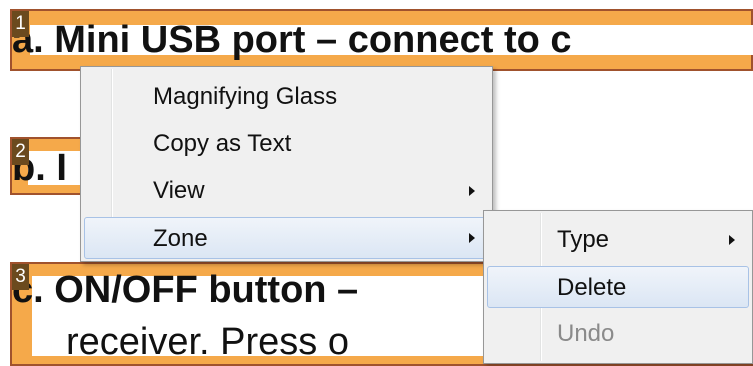  Describe the element at coordinates (207, 342) in the screenshot. I see `zone-3-text-line-2: receiver. Press o` at that location.